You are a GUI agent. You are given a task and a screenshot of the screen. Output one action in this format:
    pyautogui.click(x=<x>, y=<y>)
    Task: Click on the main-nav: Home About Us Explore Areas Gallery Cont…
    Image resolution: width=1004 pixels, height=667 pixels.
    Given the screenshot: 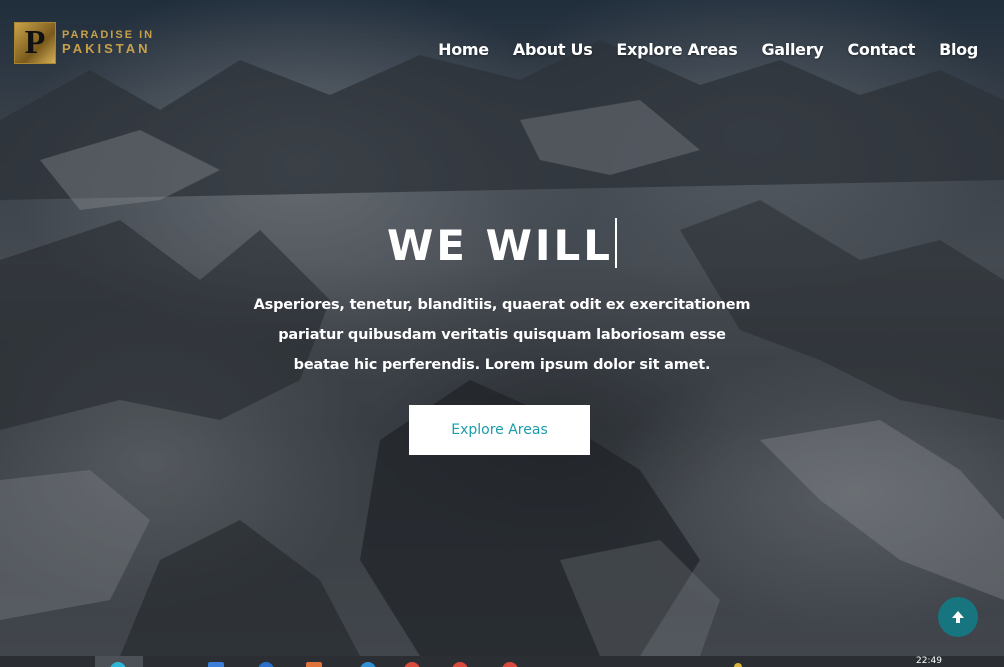 What is the action you would take?
    pyautogui.click(x=696, y=49)
    